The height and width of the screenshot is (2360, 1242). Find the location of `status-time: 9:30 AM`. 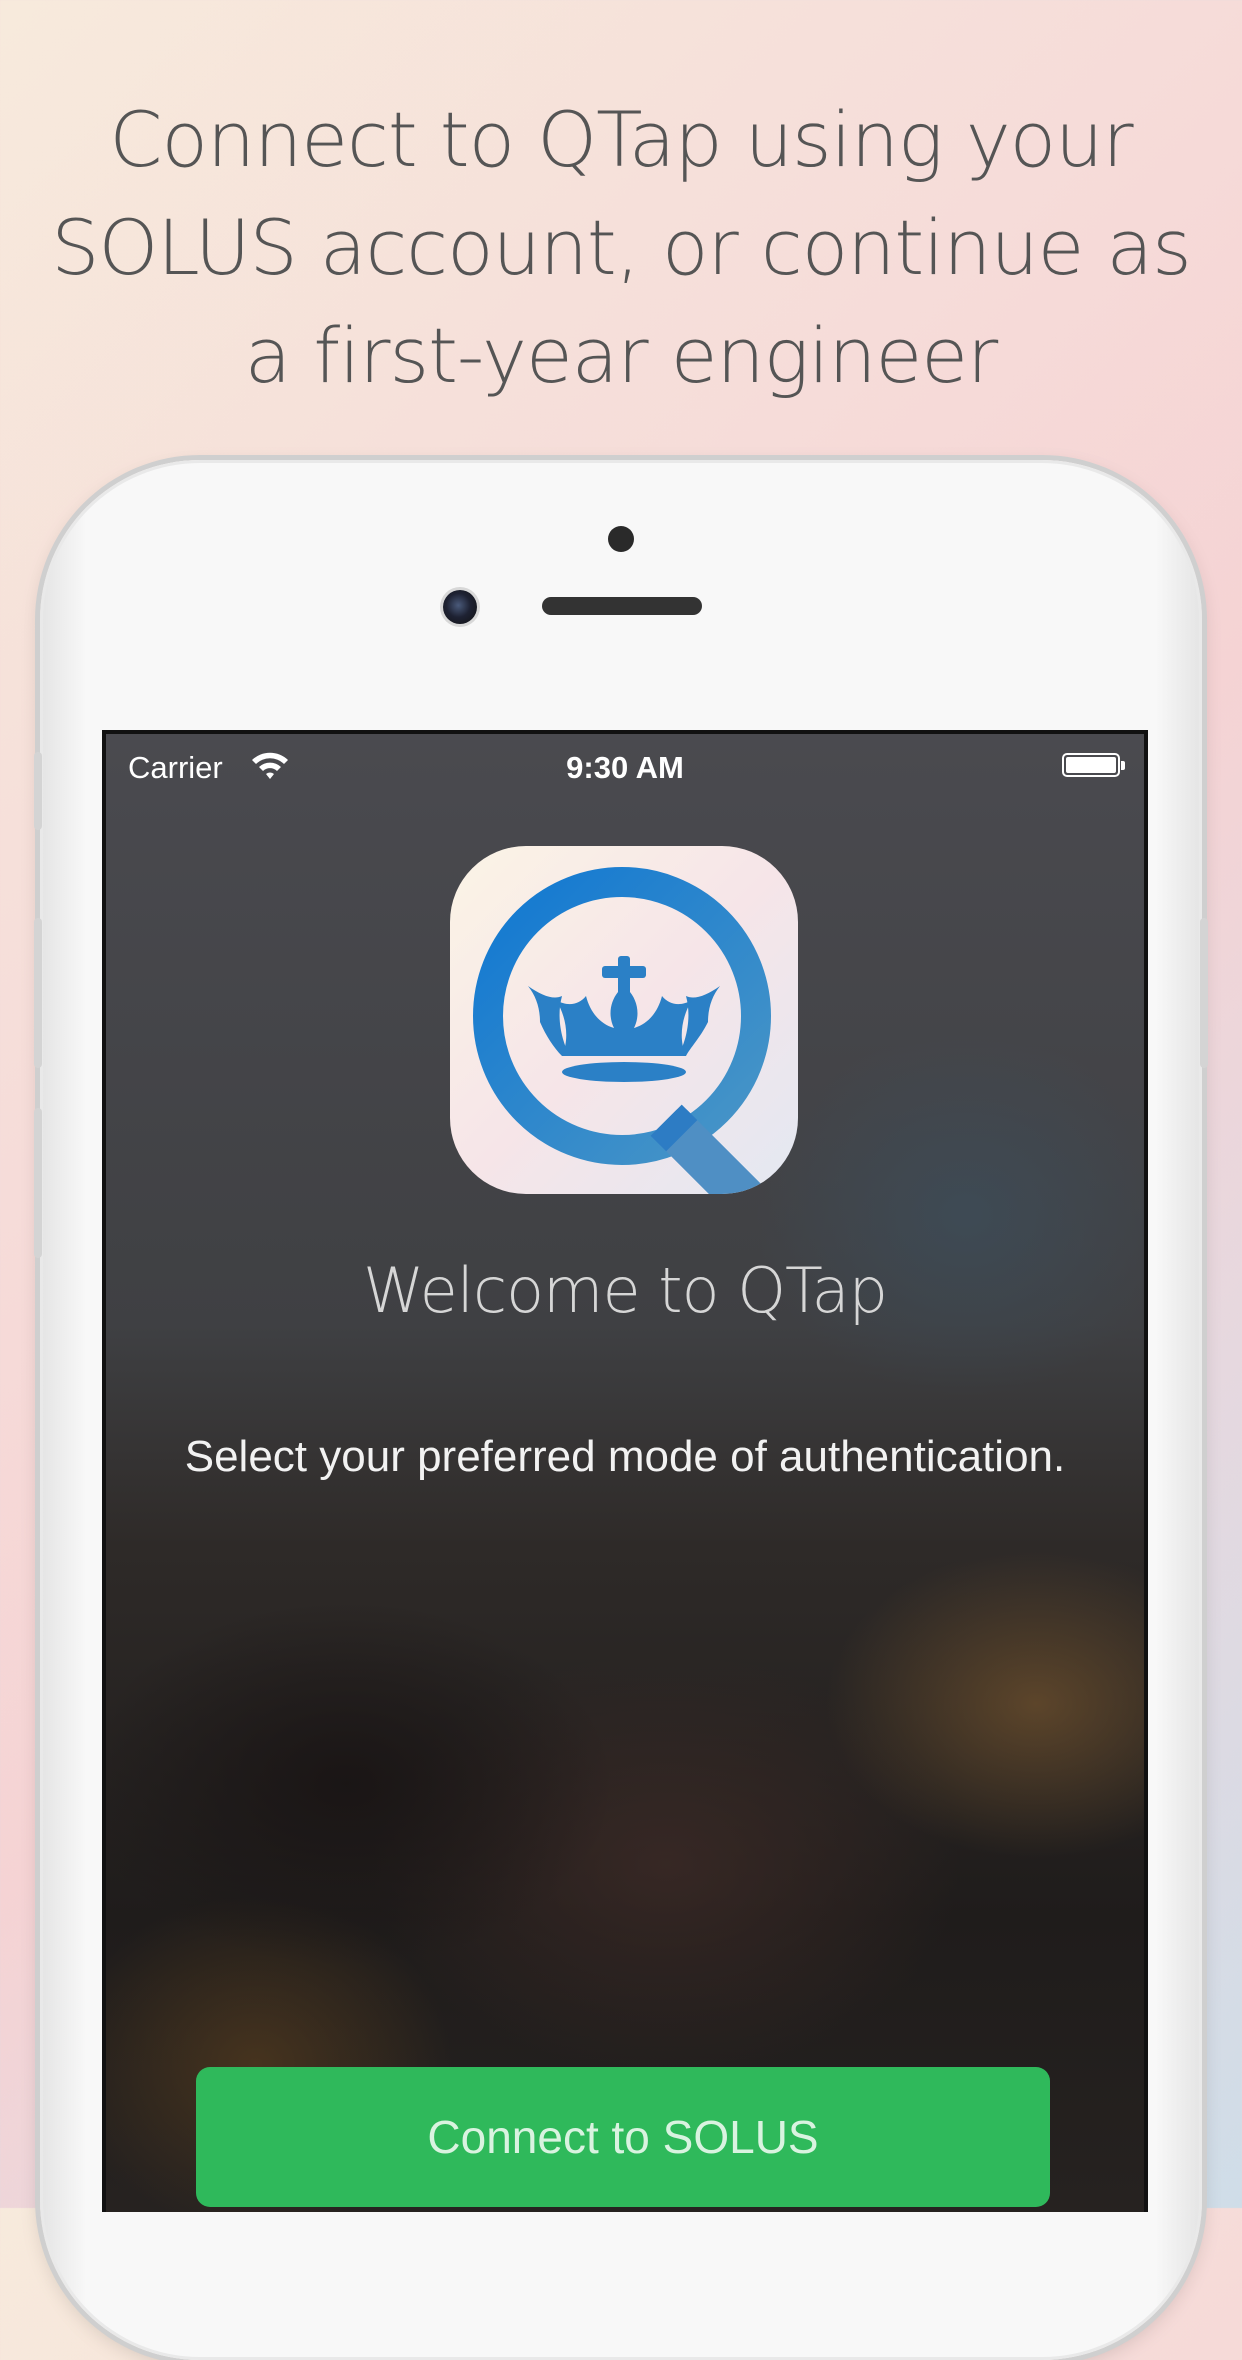

status-time: 9:30 AM is located at coordinates (625, 767).